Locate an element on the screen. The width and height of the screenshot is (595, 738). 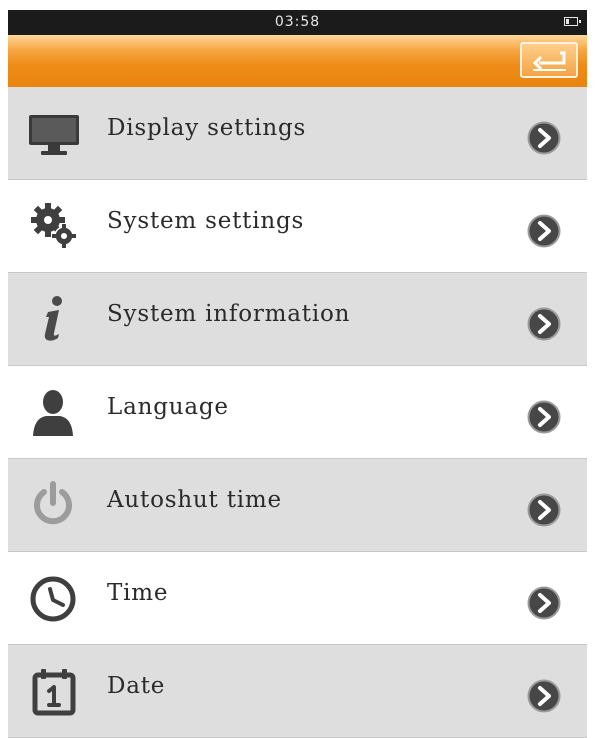
menu-item-label: System settings is located at coordinates (206, 221).